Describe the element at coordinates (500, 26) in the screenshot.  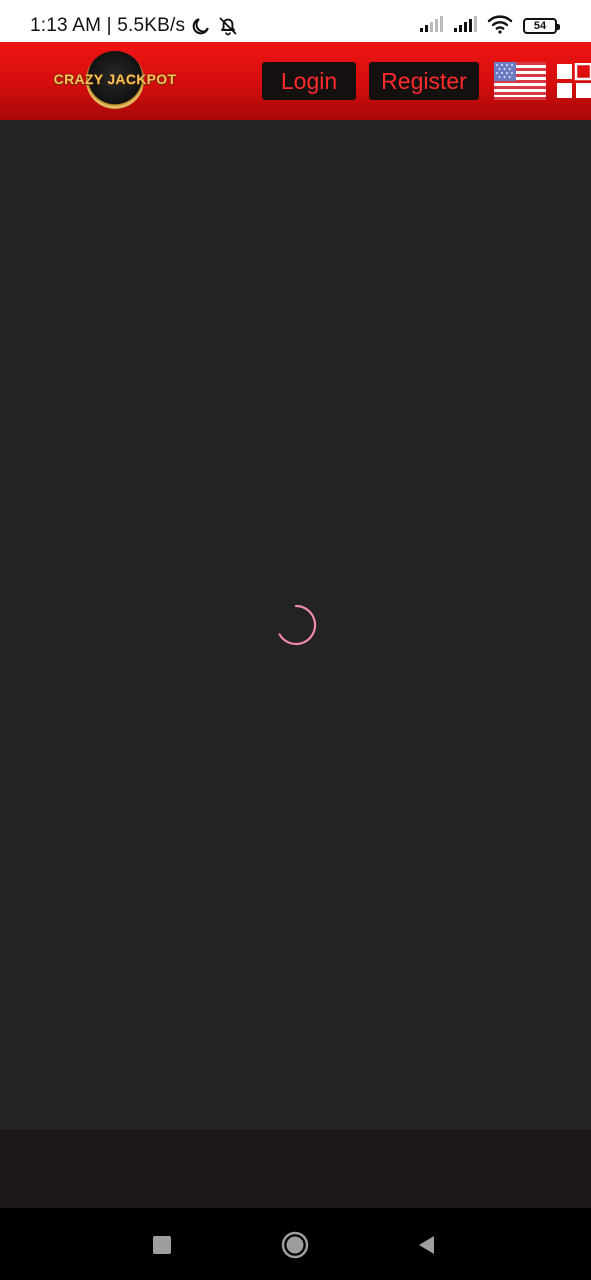
I see `wifi-icon` at that location.